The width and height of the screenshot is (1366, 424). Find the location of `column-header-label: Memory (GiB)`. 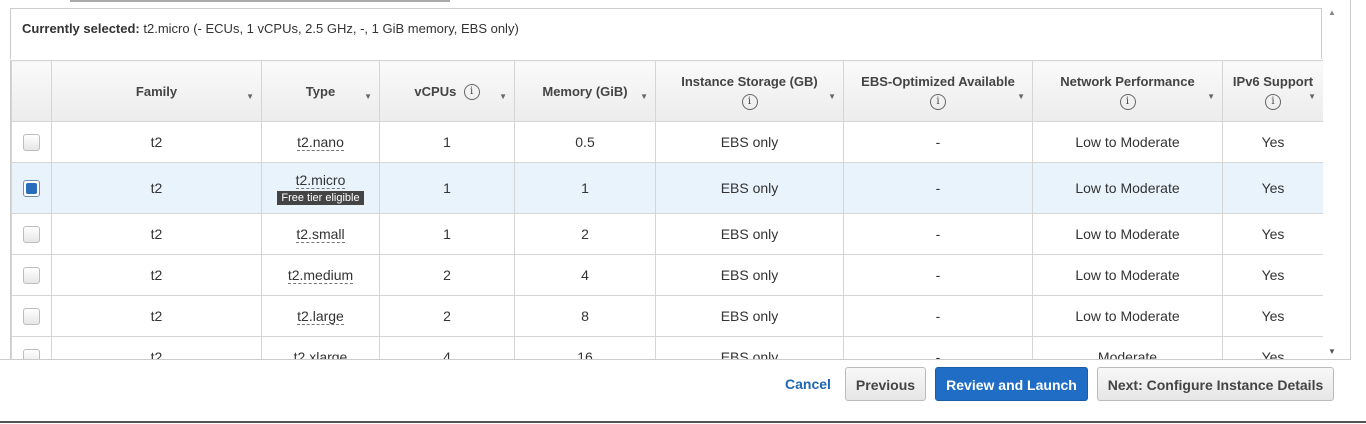

column-header-label: Memory (GiB) is located at coordinates (585, 91).